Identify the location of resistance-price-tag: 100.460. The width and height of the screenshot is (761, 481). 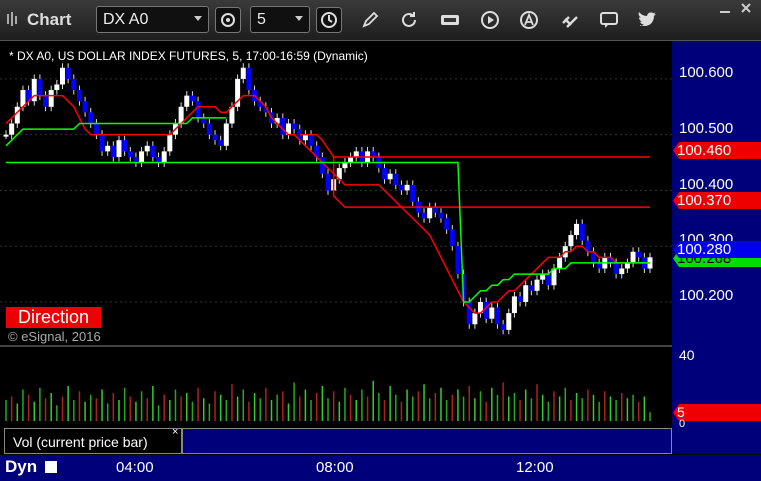
(717, 150).